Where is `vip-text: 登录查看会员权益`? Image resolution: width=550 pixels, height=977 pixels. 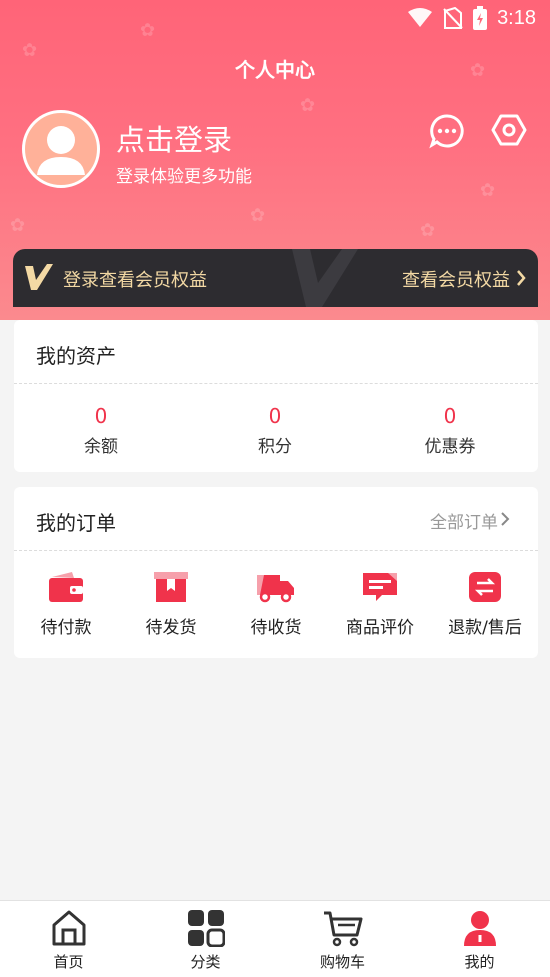
vip-text: 登录查看会员权益 is located at coordinates (135, 280).